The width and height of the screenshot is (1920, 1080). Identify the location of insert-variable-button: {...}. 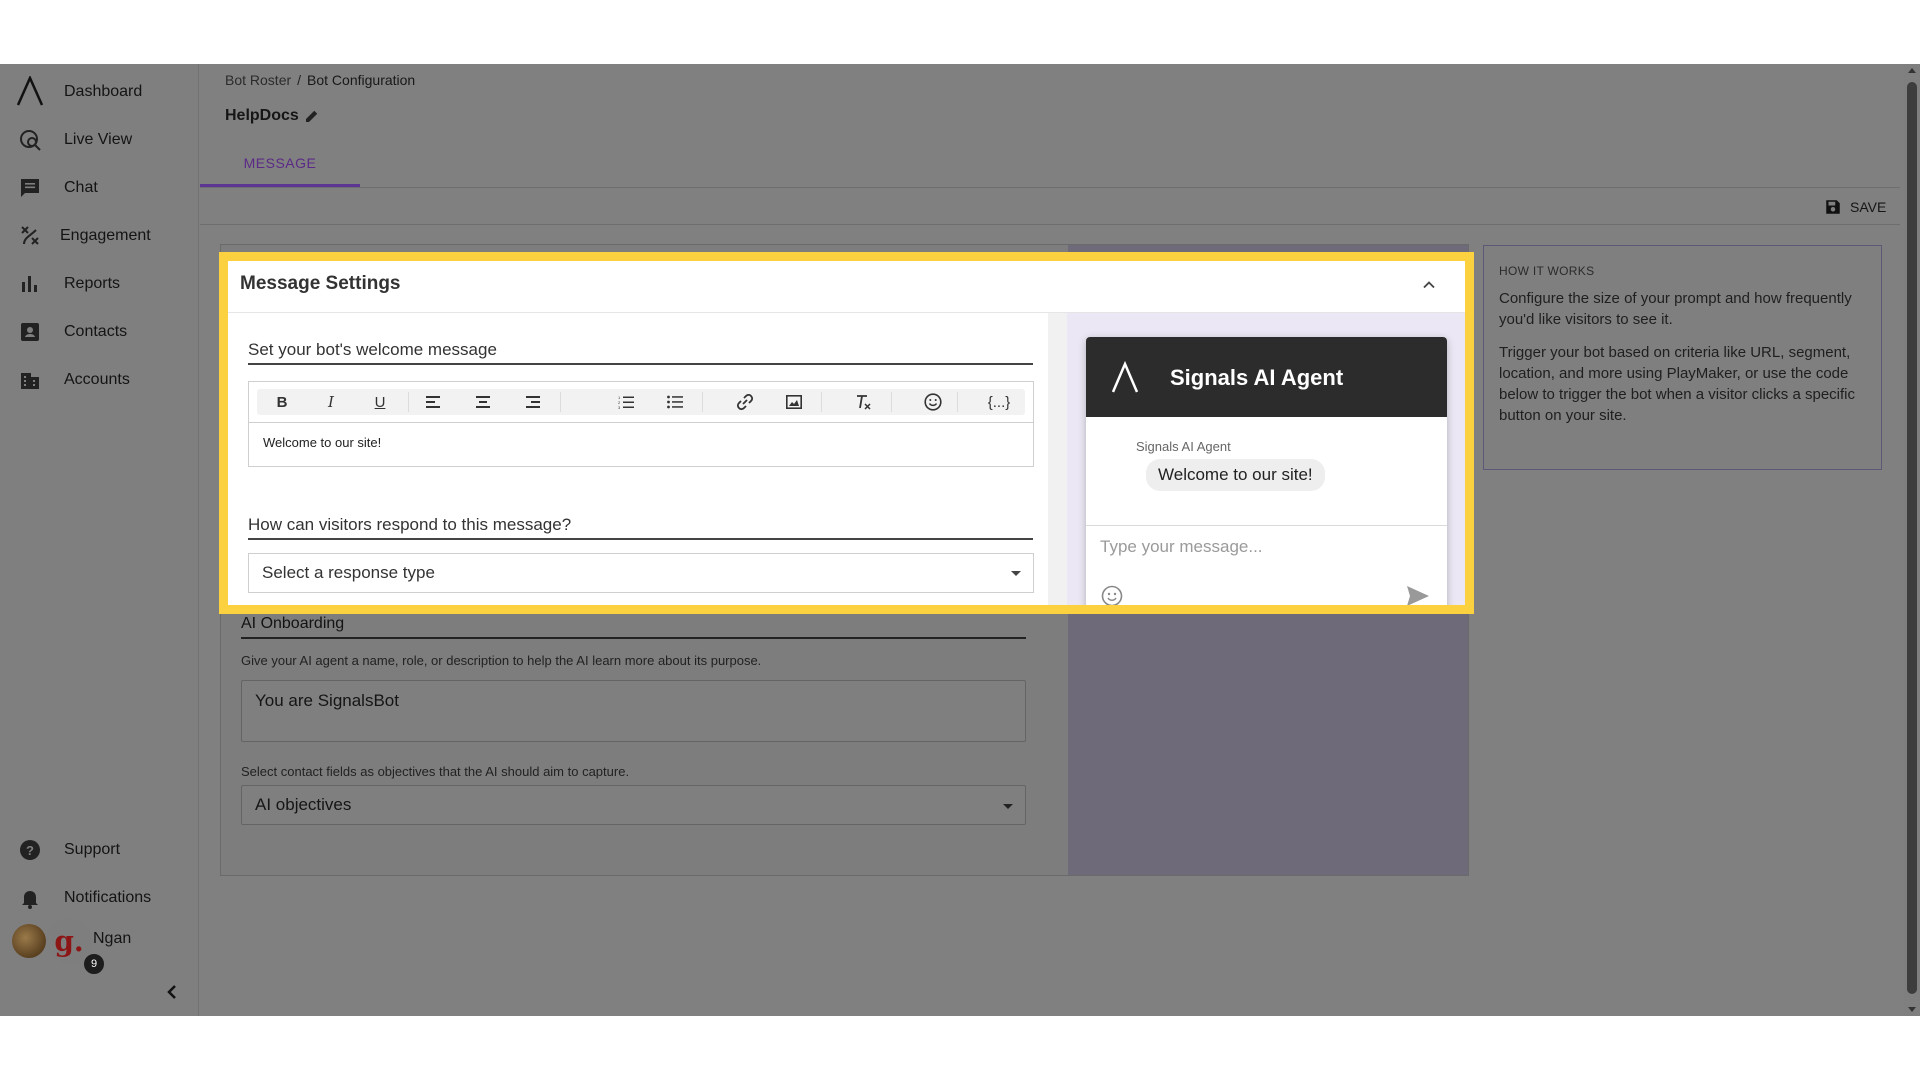
(999, 402).